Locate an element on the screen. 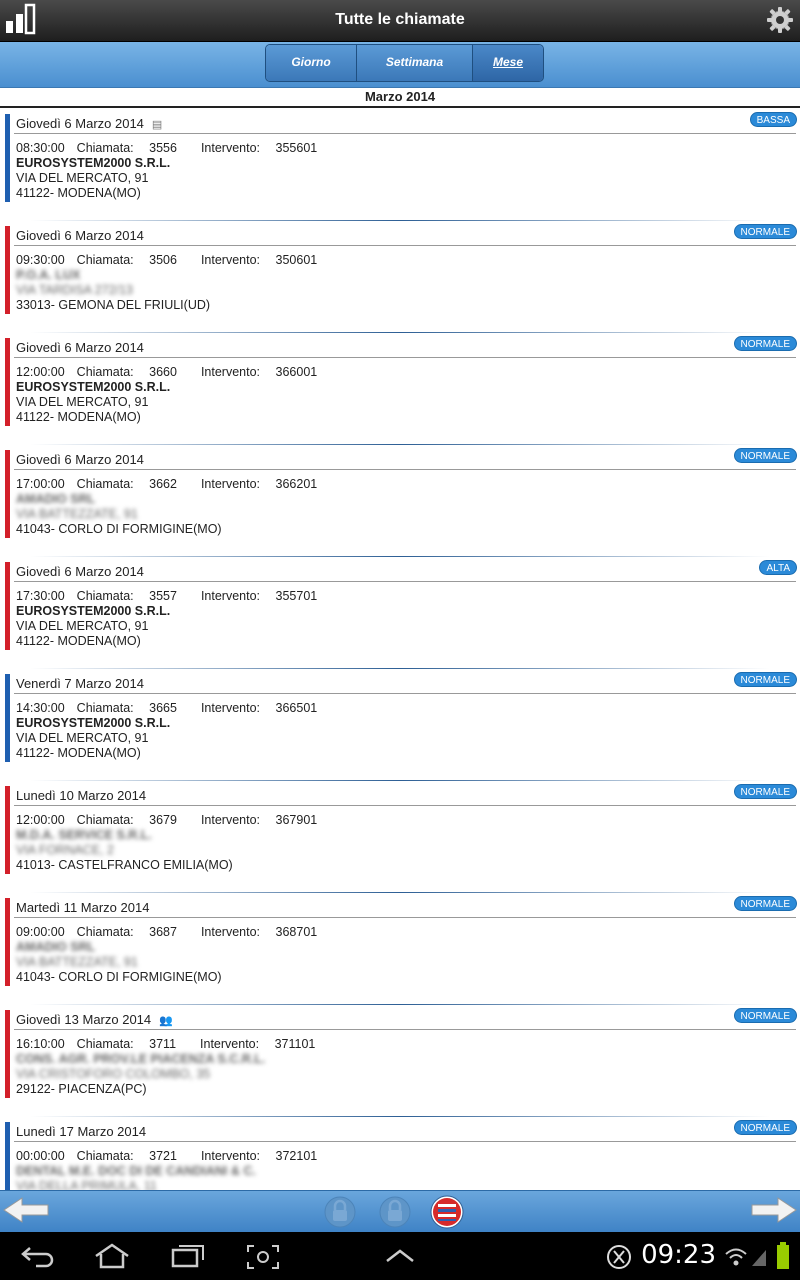 This screenshot has width=800, height=1280. tab-settimana: Settimana is located at coordinates (415, 63).